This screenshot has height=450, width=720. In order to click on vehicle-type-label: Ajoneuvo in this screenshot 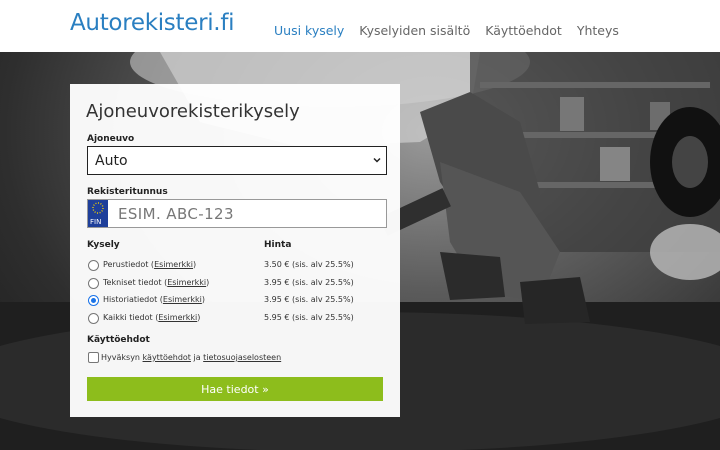, I will do `click(111, 139)`.